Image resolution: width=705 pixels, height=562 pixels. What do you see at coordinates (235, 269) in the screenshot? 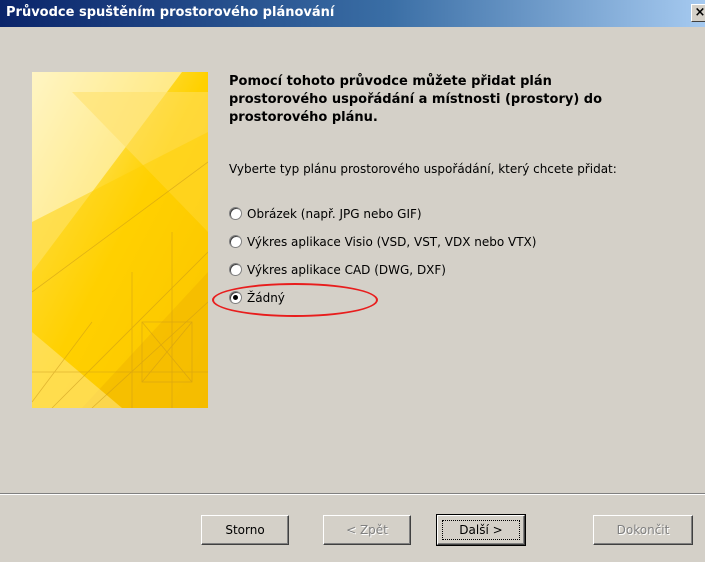
I see `radio-cad-drawing` at bounding box center [235, 269].